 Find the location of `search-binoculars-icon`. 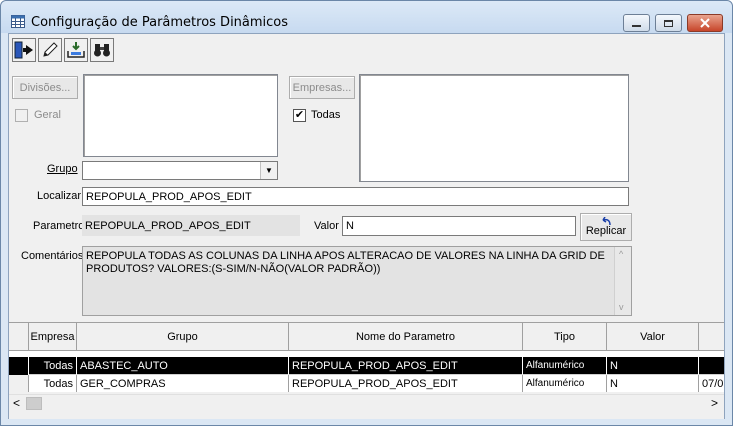

search-binoculars-icon is located at coordinates (102, 50).